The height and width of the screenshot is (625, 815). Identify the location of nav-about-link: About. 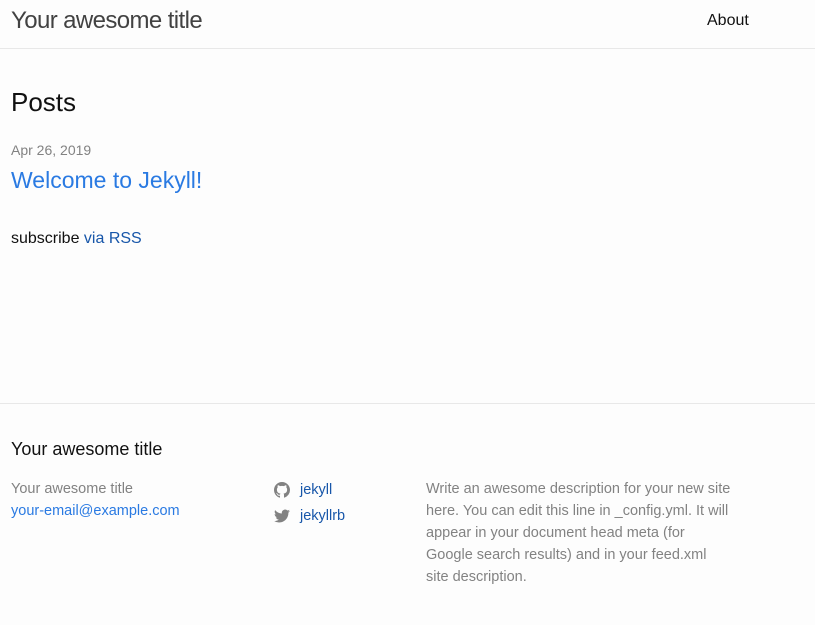
(728, 21).